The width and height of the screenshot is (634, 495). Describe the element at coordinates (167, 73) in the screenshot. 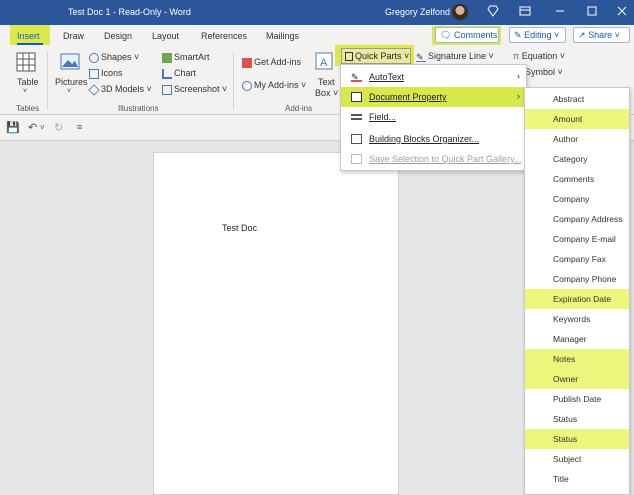

I see `chart-icon` at that location.